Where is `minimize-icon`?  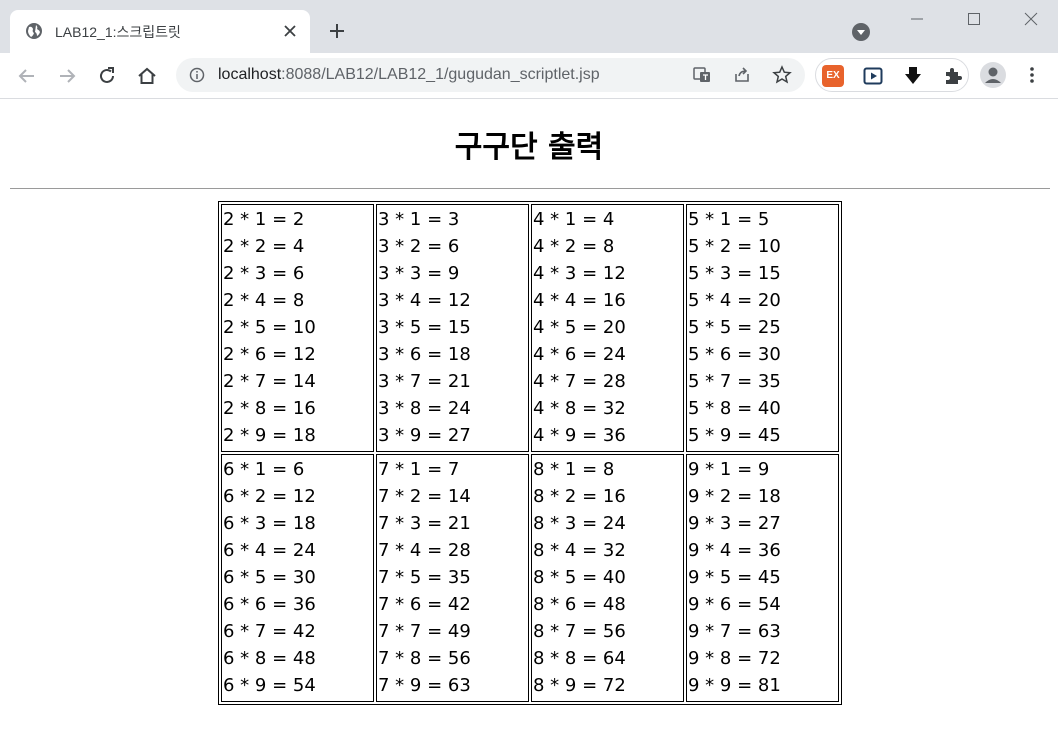
minimize-icon is located at coordinates (917, 19).